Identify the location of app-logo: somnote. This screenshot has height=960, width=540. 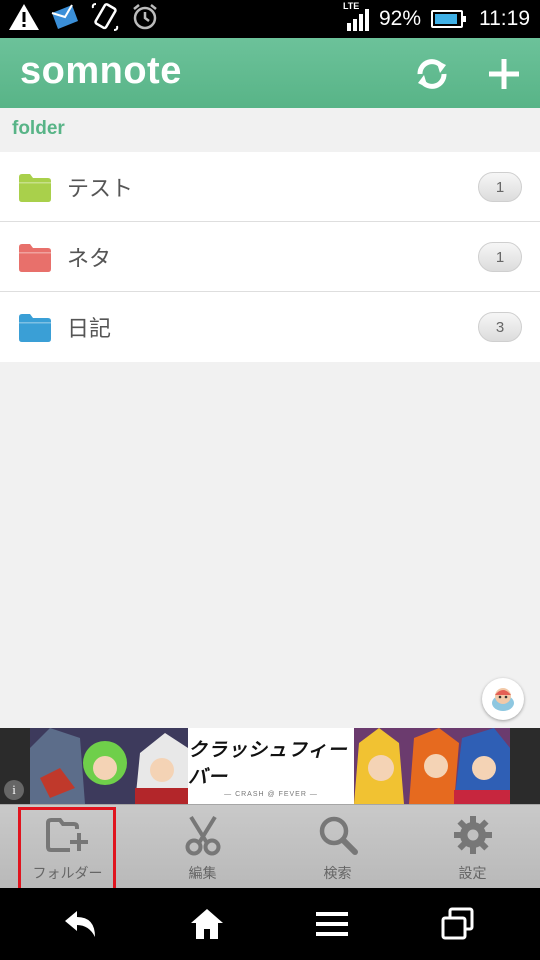
(101, 71).